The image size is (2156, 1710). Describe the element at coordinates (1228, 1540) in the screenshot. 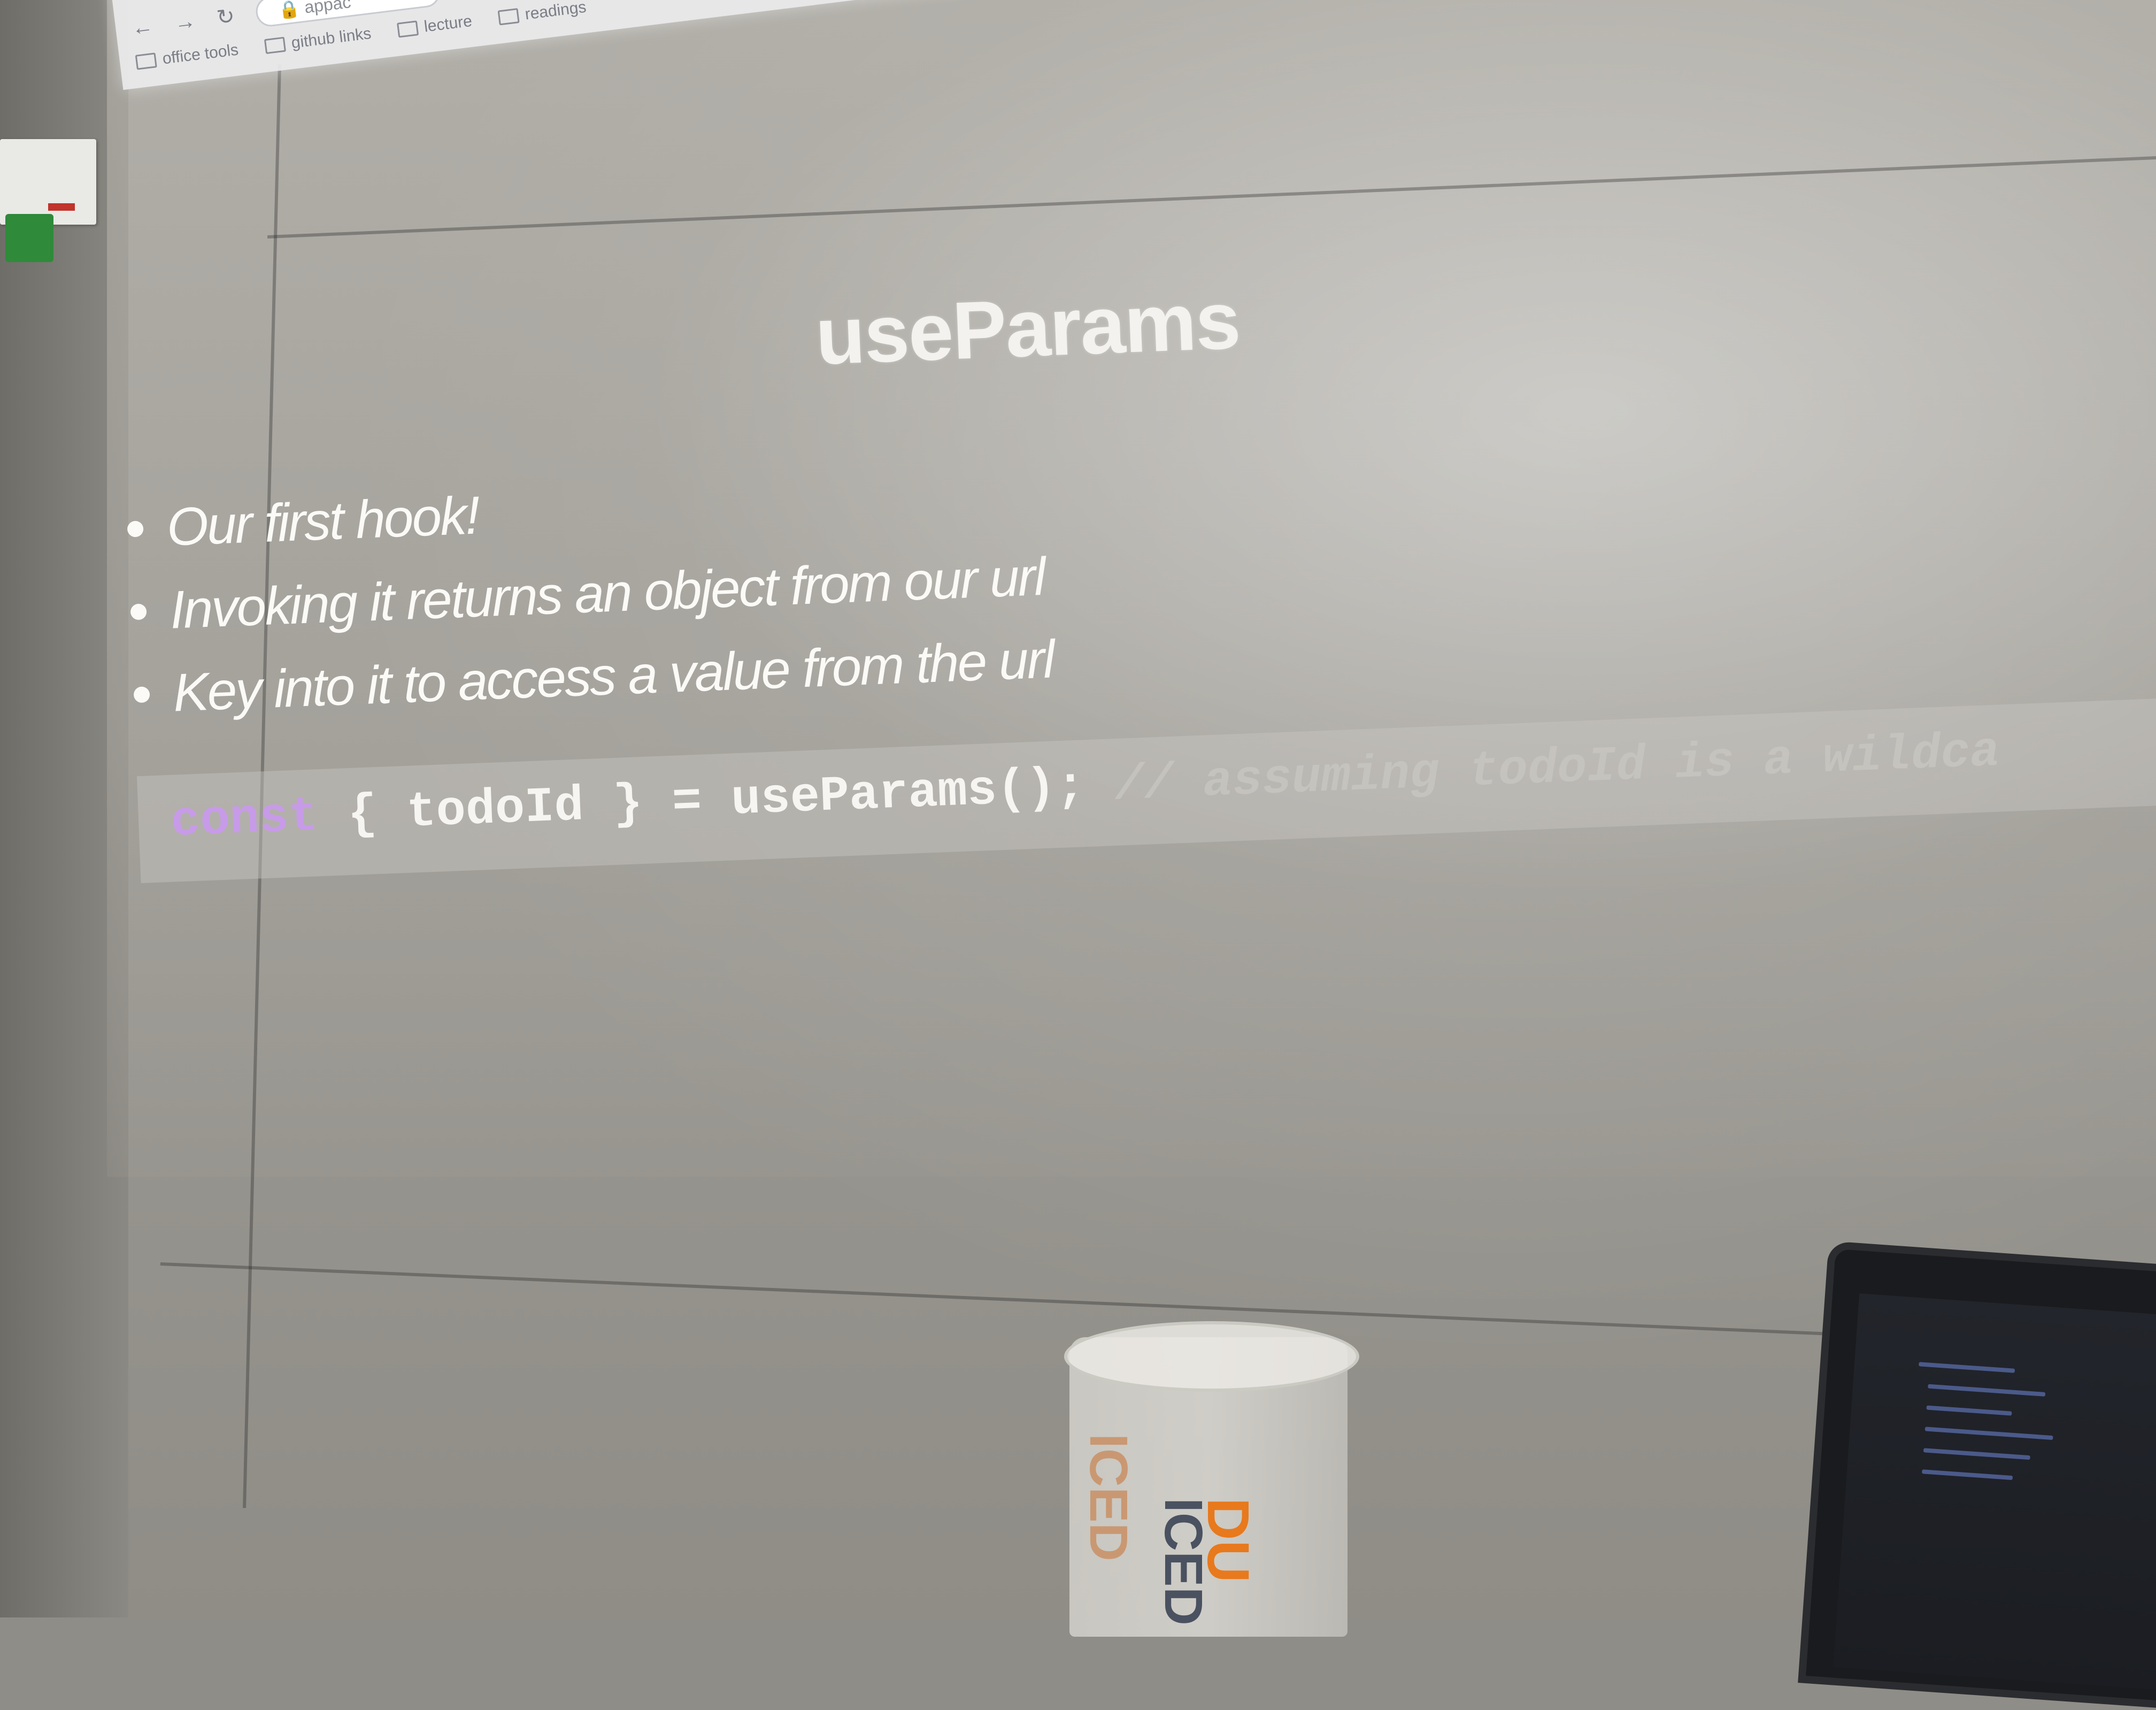

I see `cup-brand-text: DU` at that location.